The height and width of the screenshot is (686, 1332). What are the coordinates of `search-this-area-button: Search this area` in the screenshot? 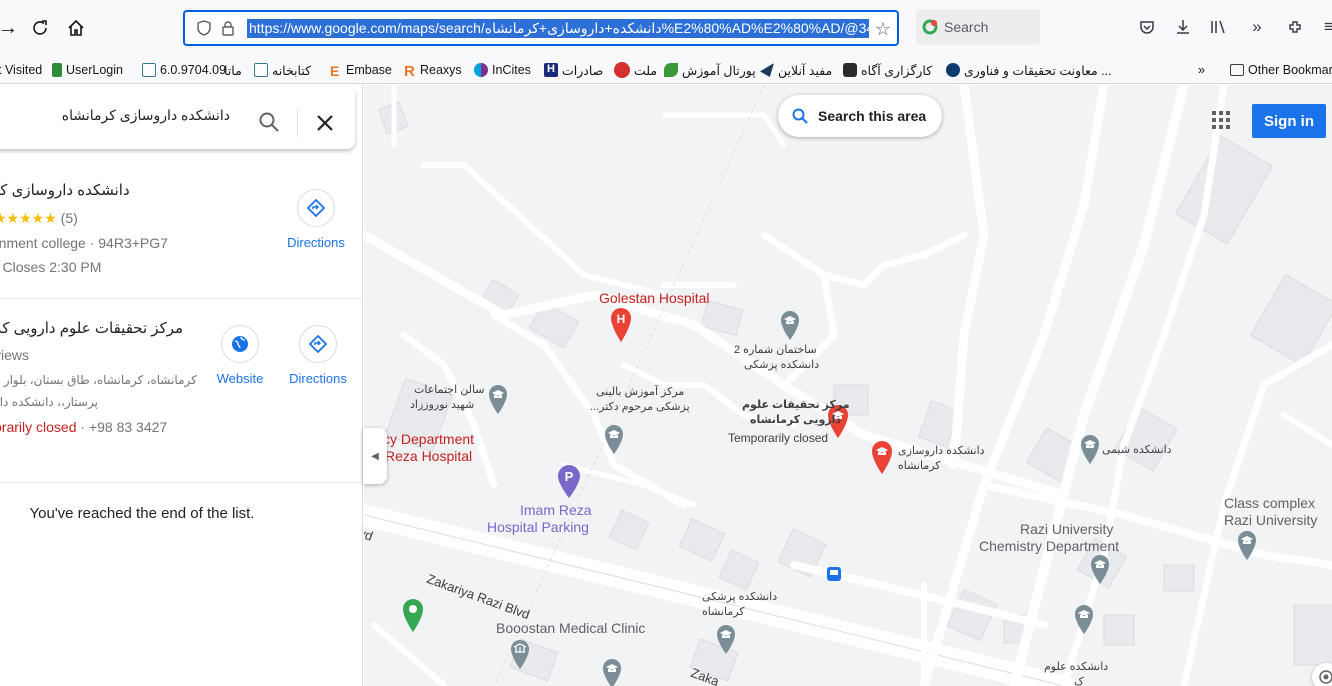 It's located at (860, 116).